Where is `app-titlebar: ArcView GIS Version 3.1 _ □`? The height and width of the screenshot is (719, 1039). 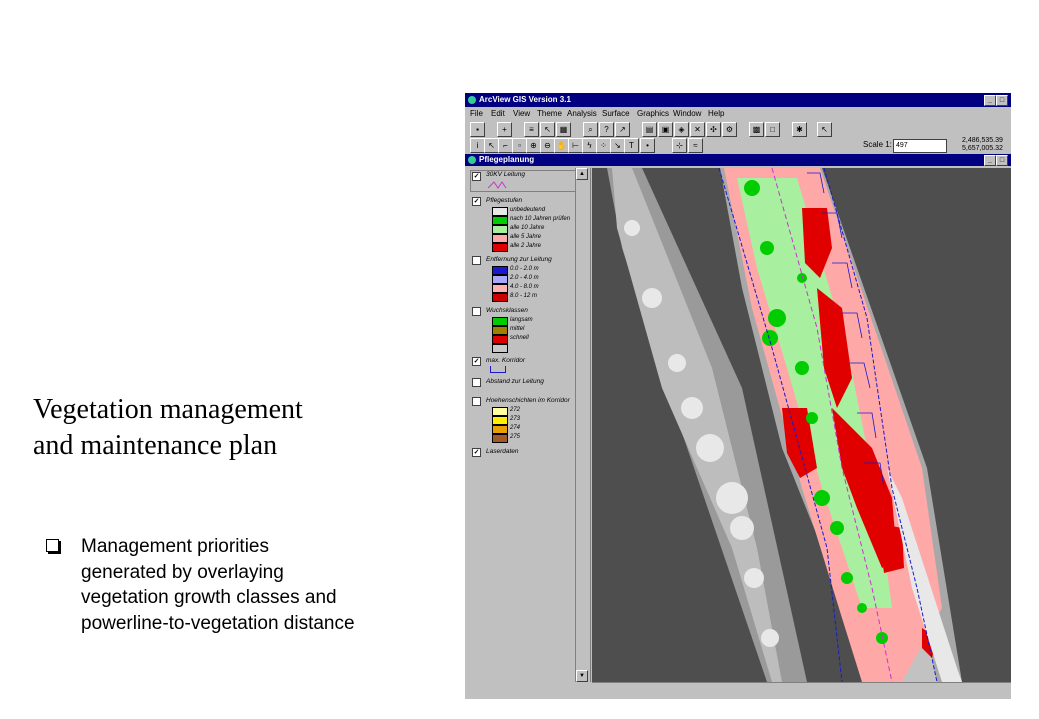
app-titlebar: ArcView GIS Version 3.1 _ □ is located at coordinates (738, 100).